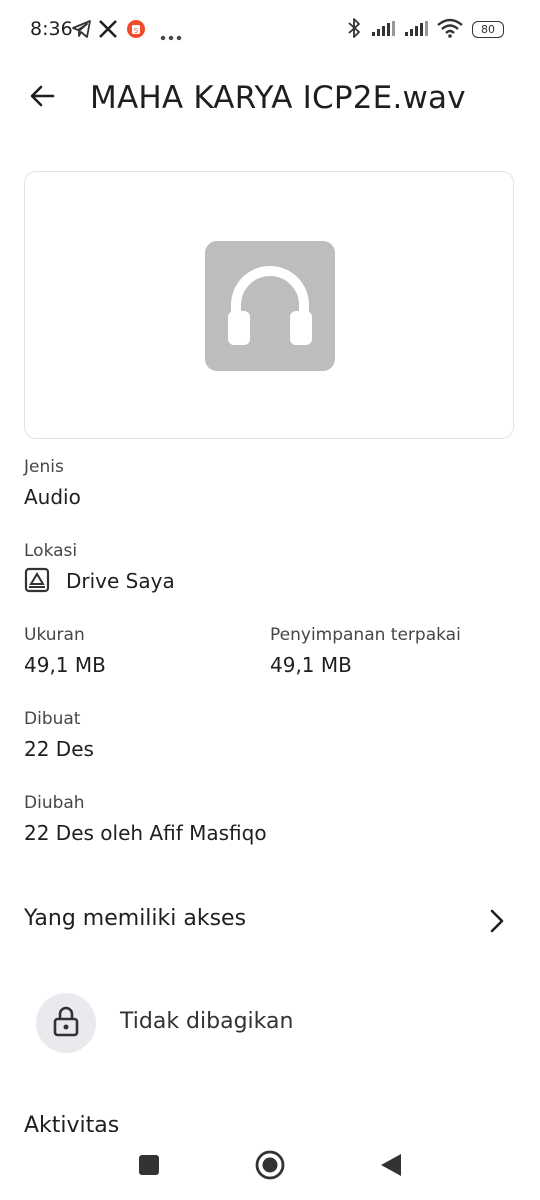 This screenshot has width=540, height=1200. I want to click on modified-value: 22 Des oleh Afif Masfiqo, so click(145, 833).